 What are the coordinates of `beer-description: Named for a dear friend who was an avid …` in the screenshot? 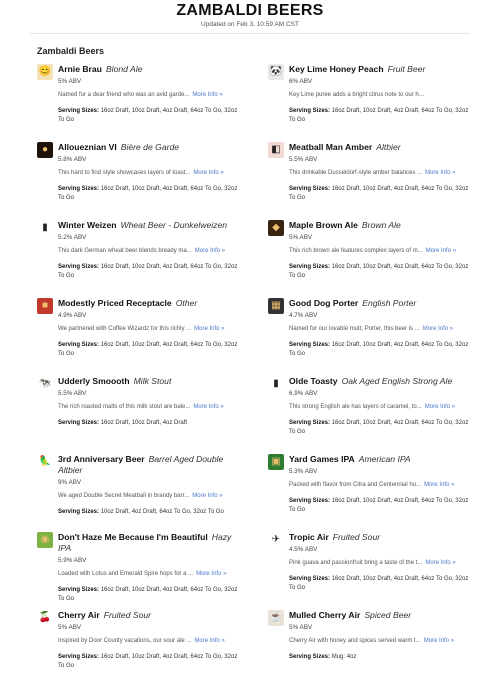 It's located at (124, 95).